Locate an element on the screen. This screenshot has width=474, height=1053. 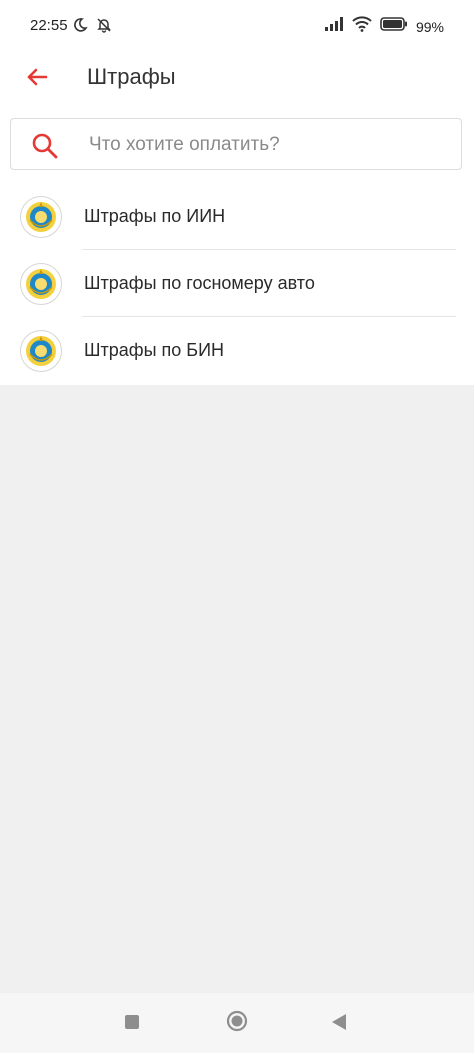
search-icon is located at coordinates (45, 148).